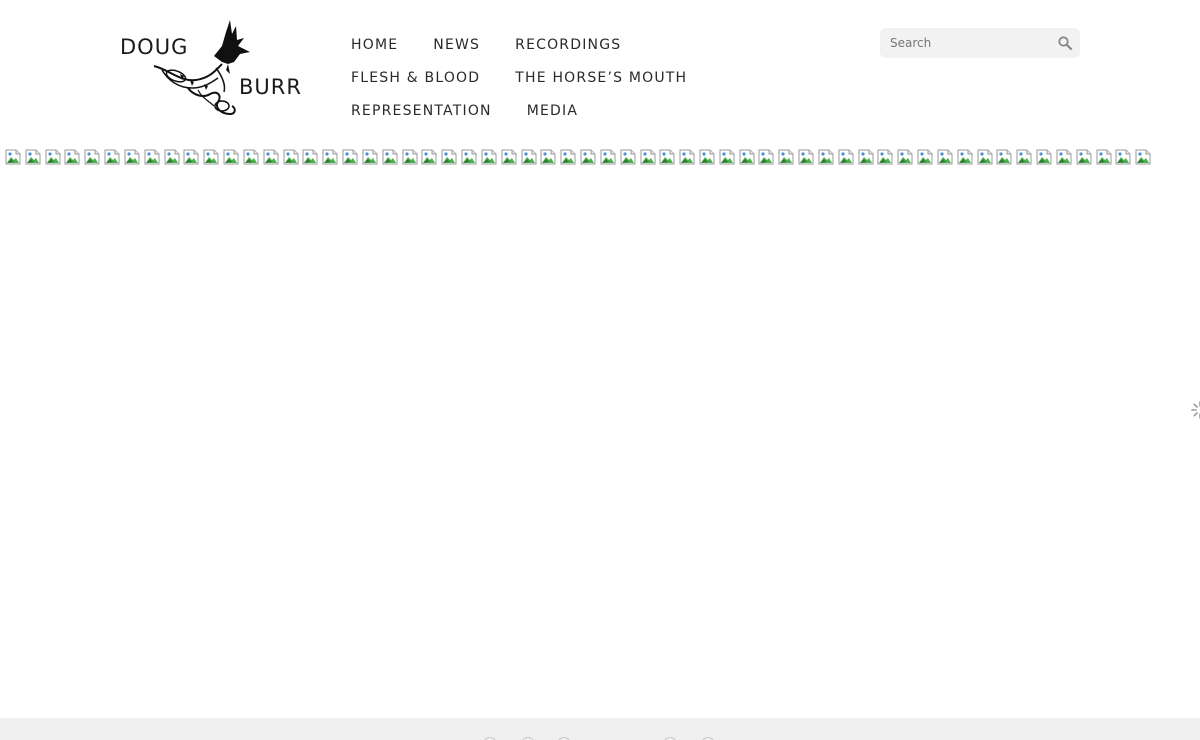 The height and width of the screenshot is (740, 1200). Describe the element at coordinates (601, 78) in the screenshot. I see `nav-item-the-horses-mouth: THE HORSE’S MOUTH` at that location.